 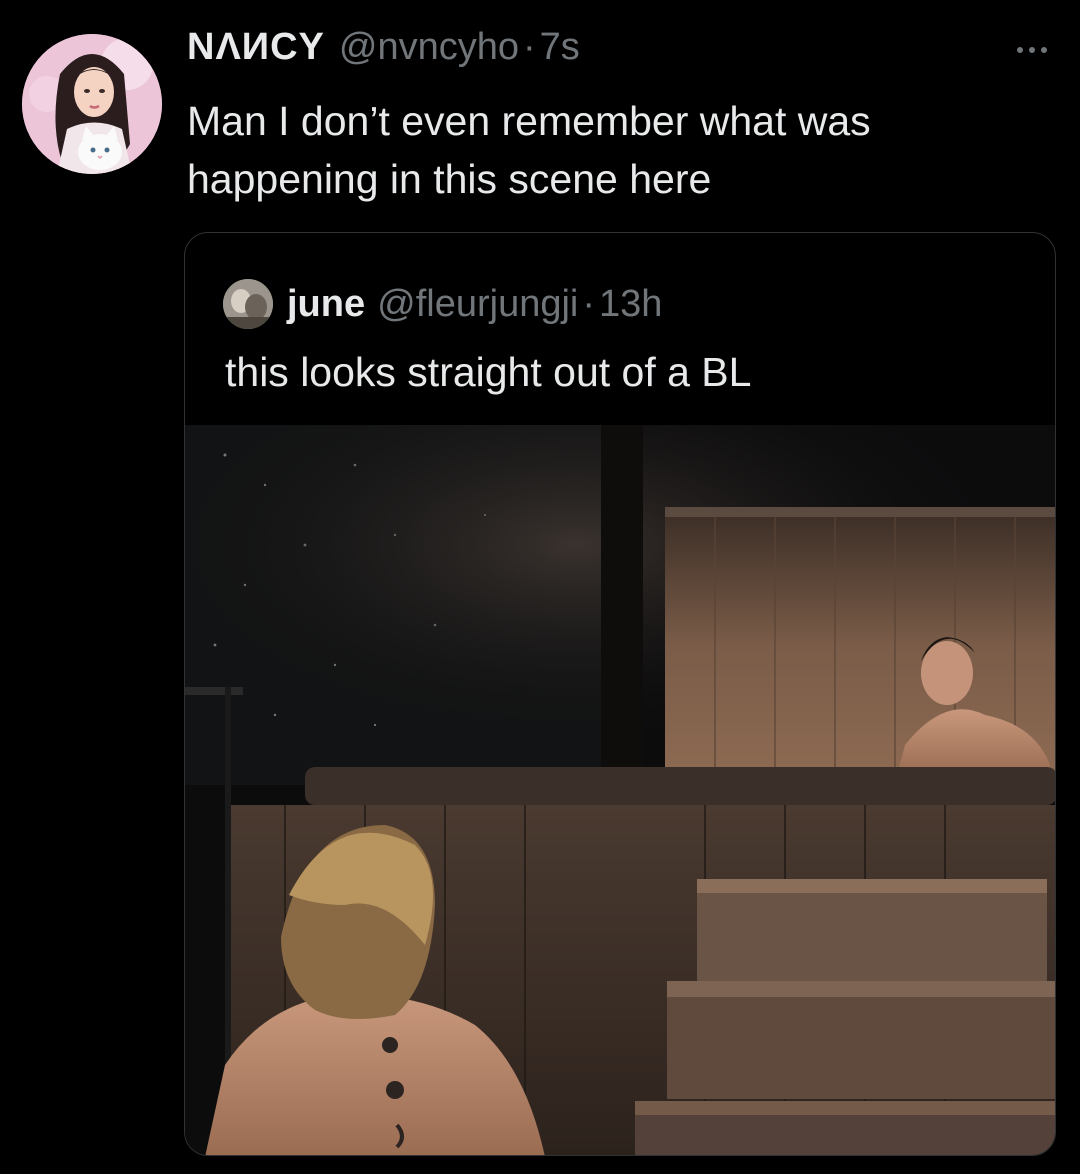 I want to click on quoted-tweet-header: june @fleurjungji · 13h, so click(x=442, y=304).